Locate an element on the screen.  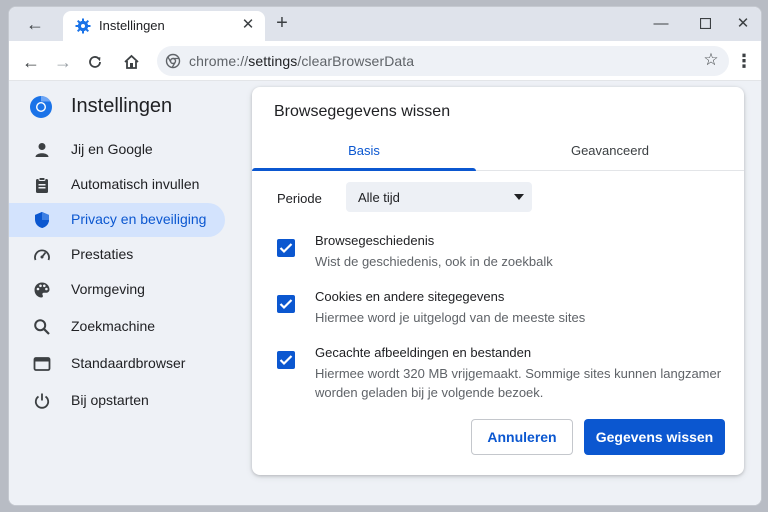
option-title: Cookies en andere sitegegevens is located at coordinates (410, 296).